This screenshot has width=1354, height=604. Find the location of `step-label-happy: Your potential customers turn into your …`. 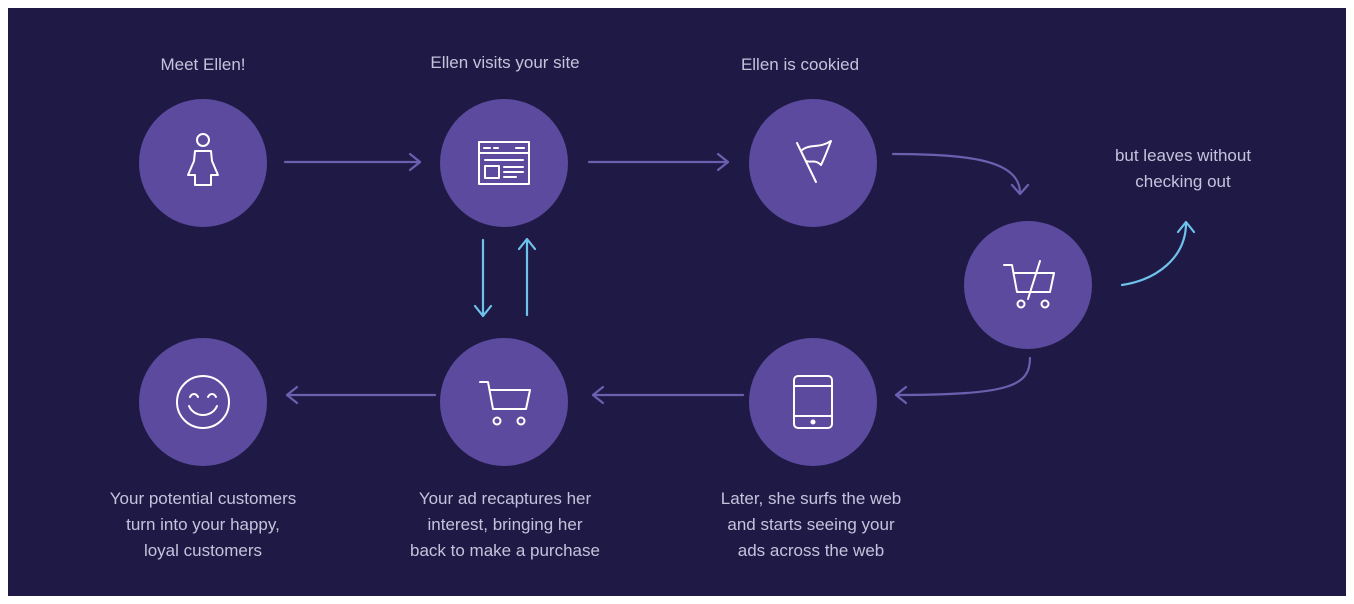

step-label-happy: Your potential customers turn into your … is located at coordinates (203, 524).